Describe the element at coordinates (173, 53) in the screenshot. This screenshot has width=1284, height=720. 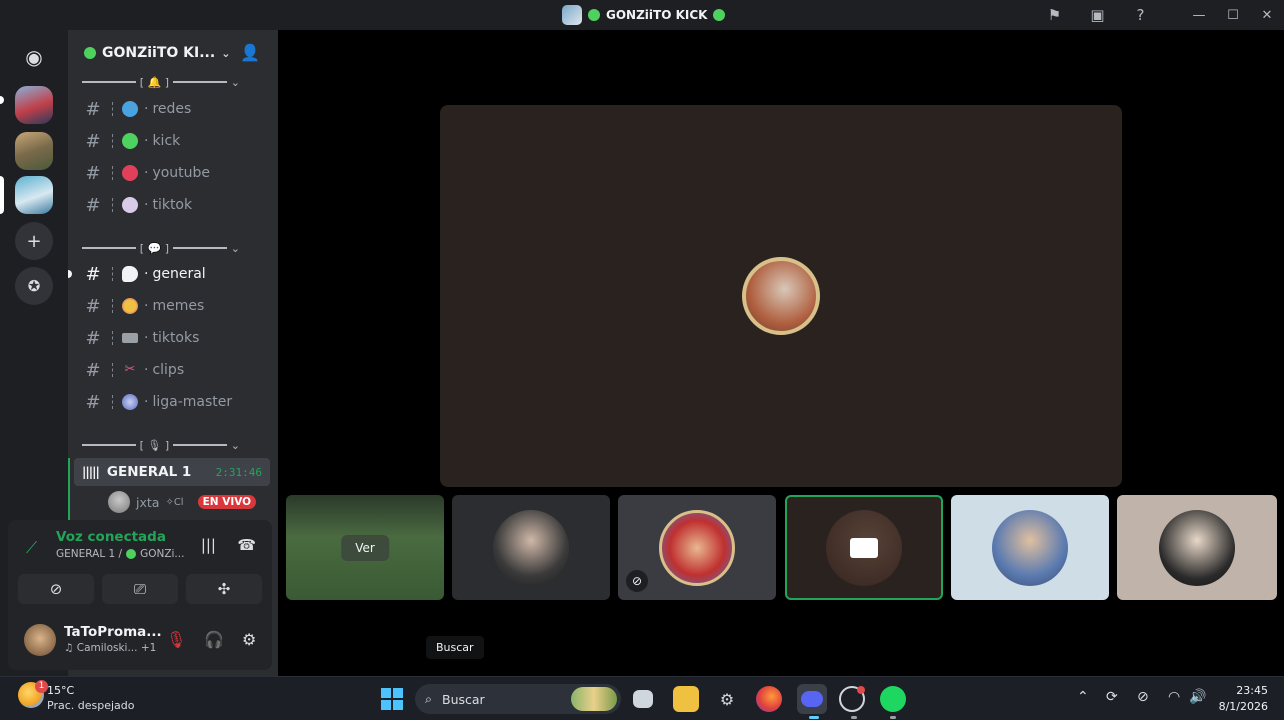
I see `guild-header: GONZiiTO KI... ⌄ 👤` at that location.